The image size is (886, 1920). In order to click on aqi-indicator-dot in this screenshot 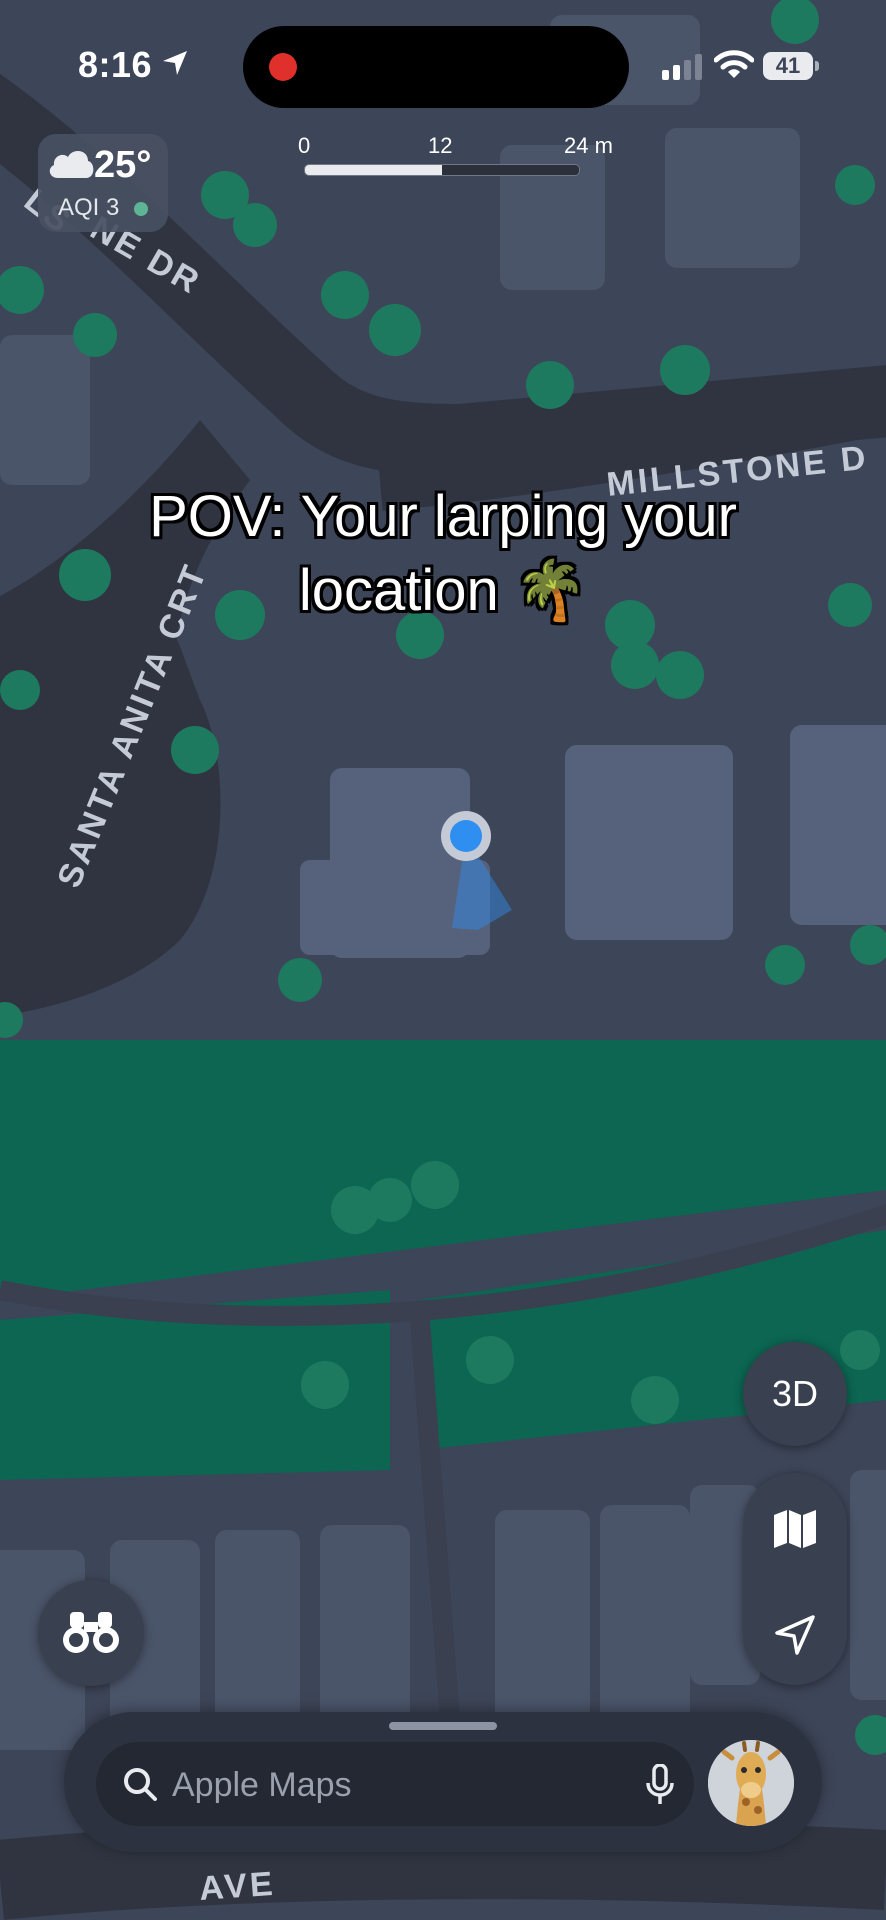, I will do `click(141, 209)`.